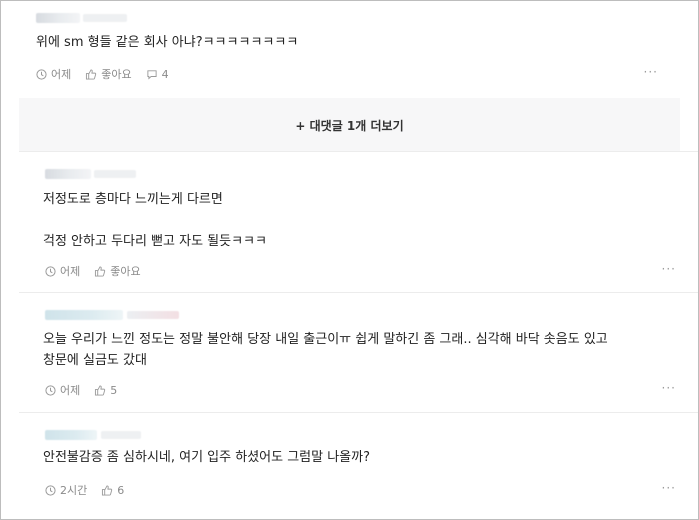 The image size is (699, 520). I want to click on like-button: 6, so click(112, 490).